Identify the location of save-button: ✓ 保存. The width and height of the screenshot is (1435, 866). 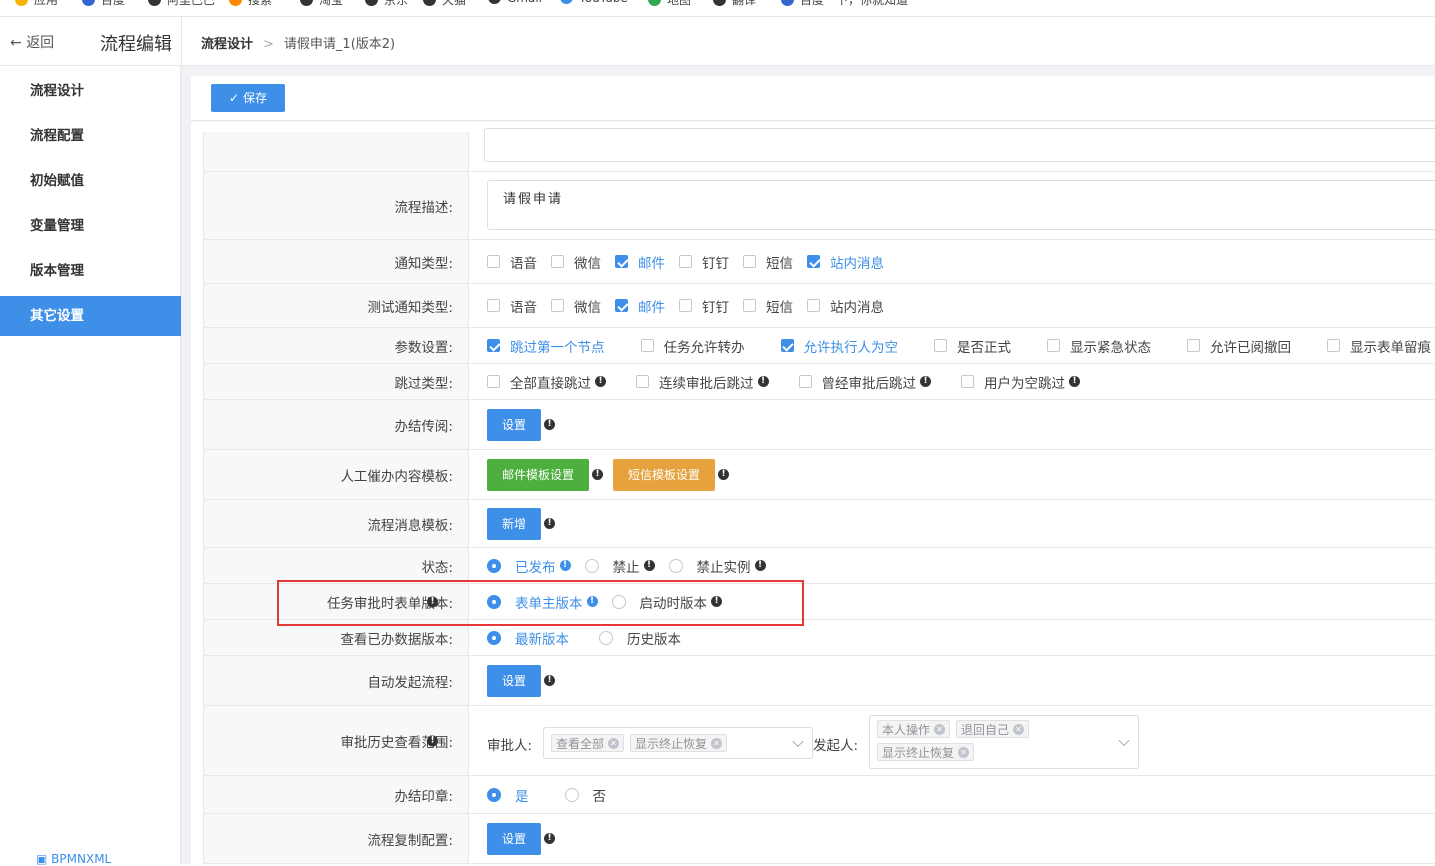
(248, 98).